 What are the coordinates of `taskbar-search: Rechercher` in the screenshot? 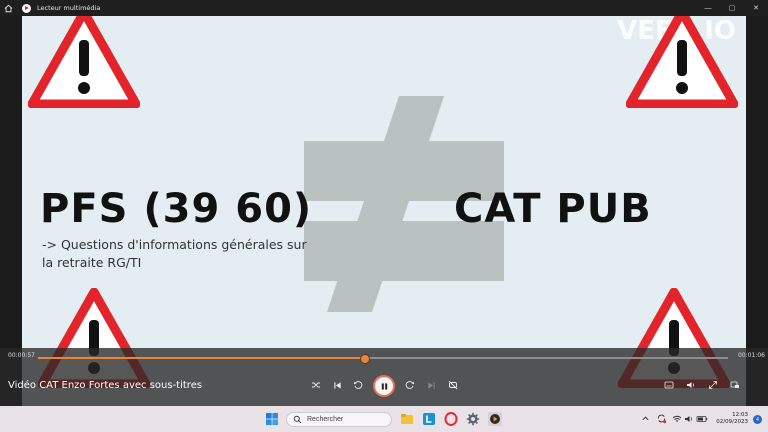 It's located at (339, 419).